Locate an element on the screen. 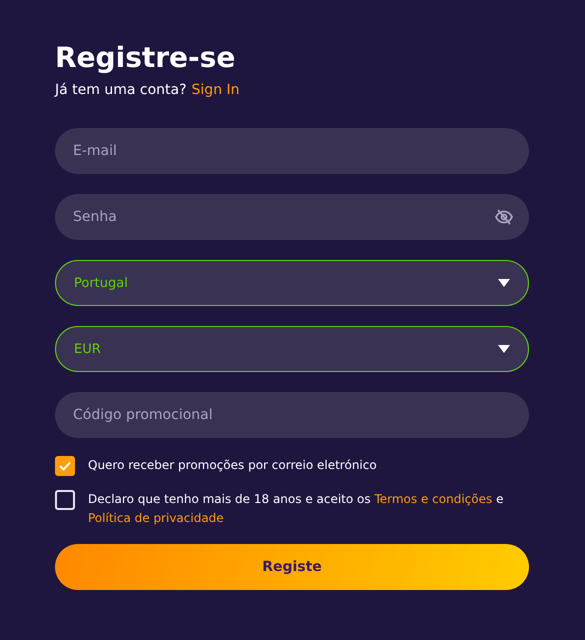  password-field: Senha is located at coordinates (292, 217).